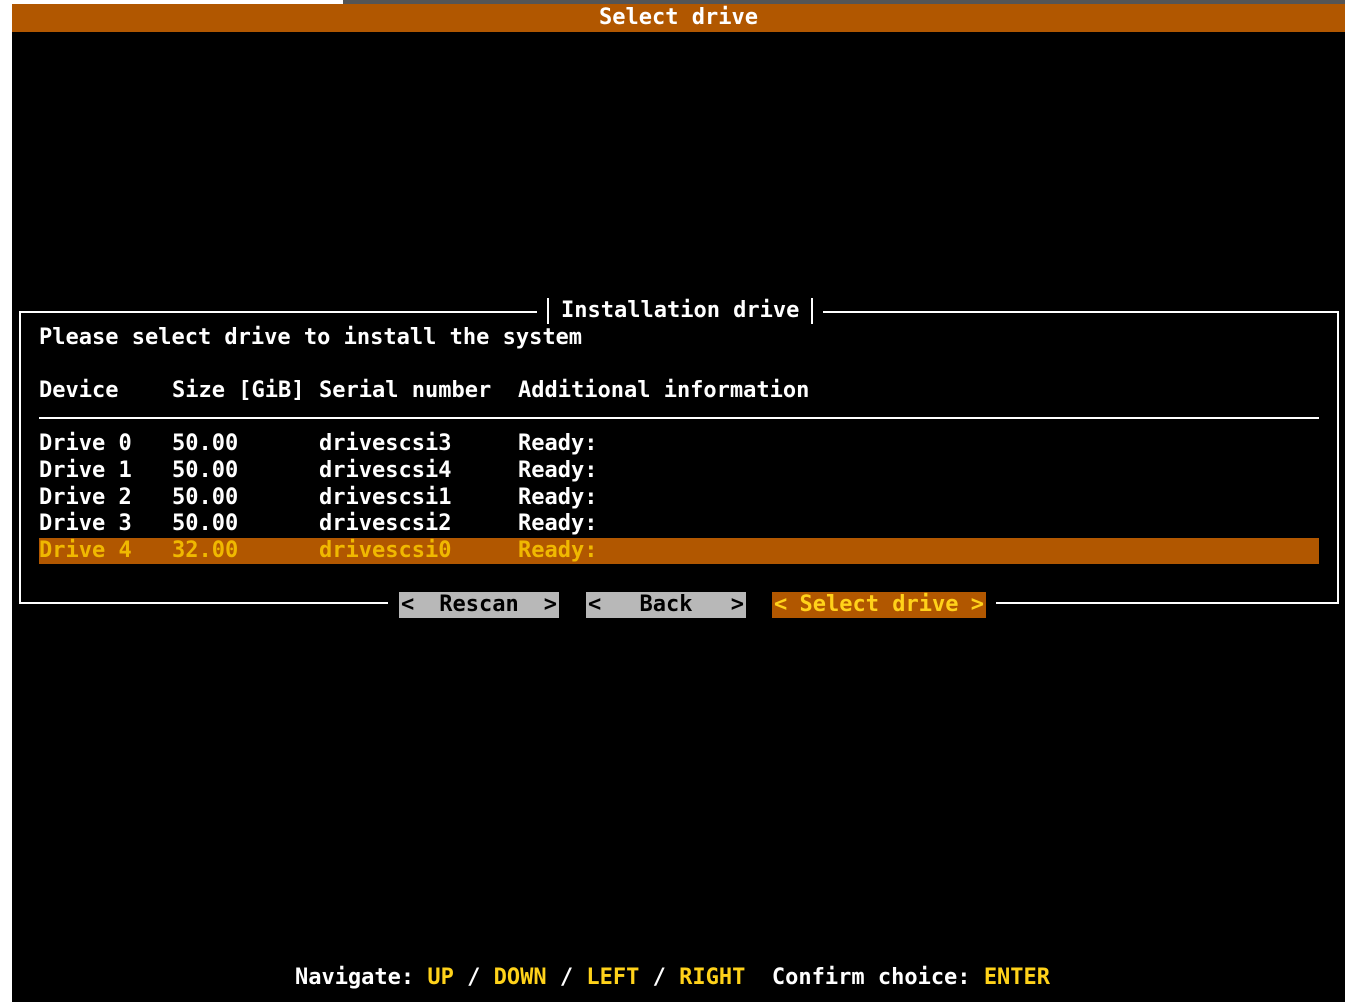 The image size is (1345, 1002). What do you see at coordinates (1017, 977) in the screenshot?
I see `key-enter: ENTER` at bounding box center [1017, 977].